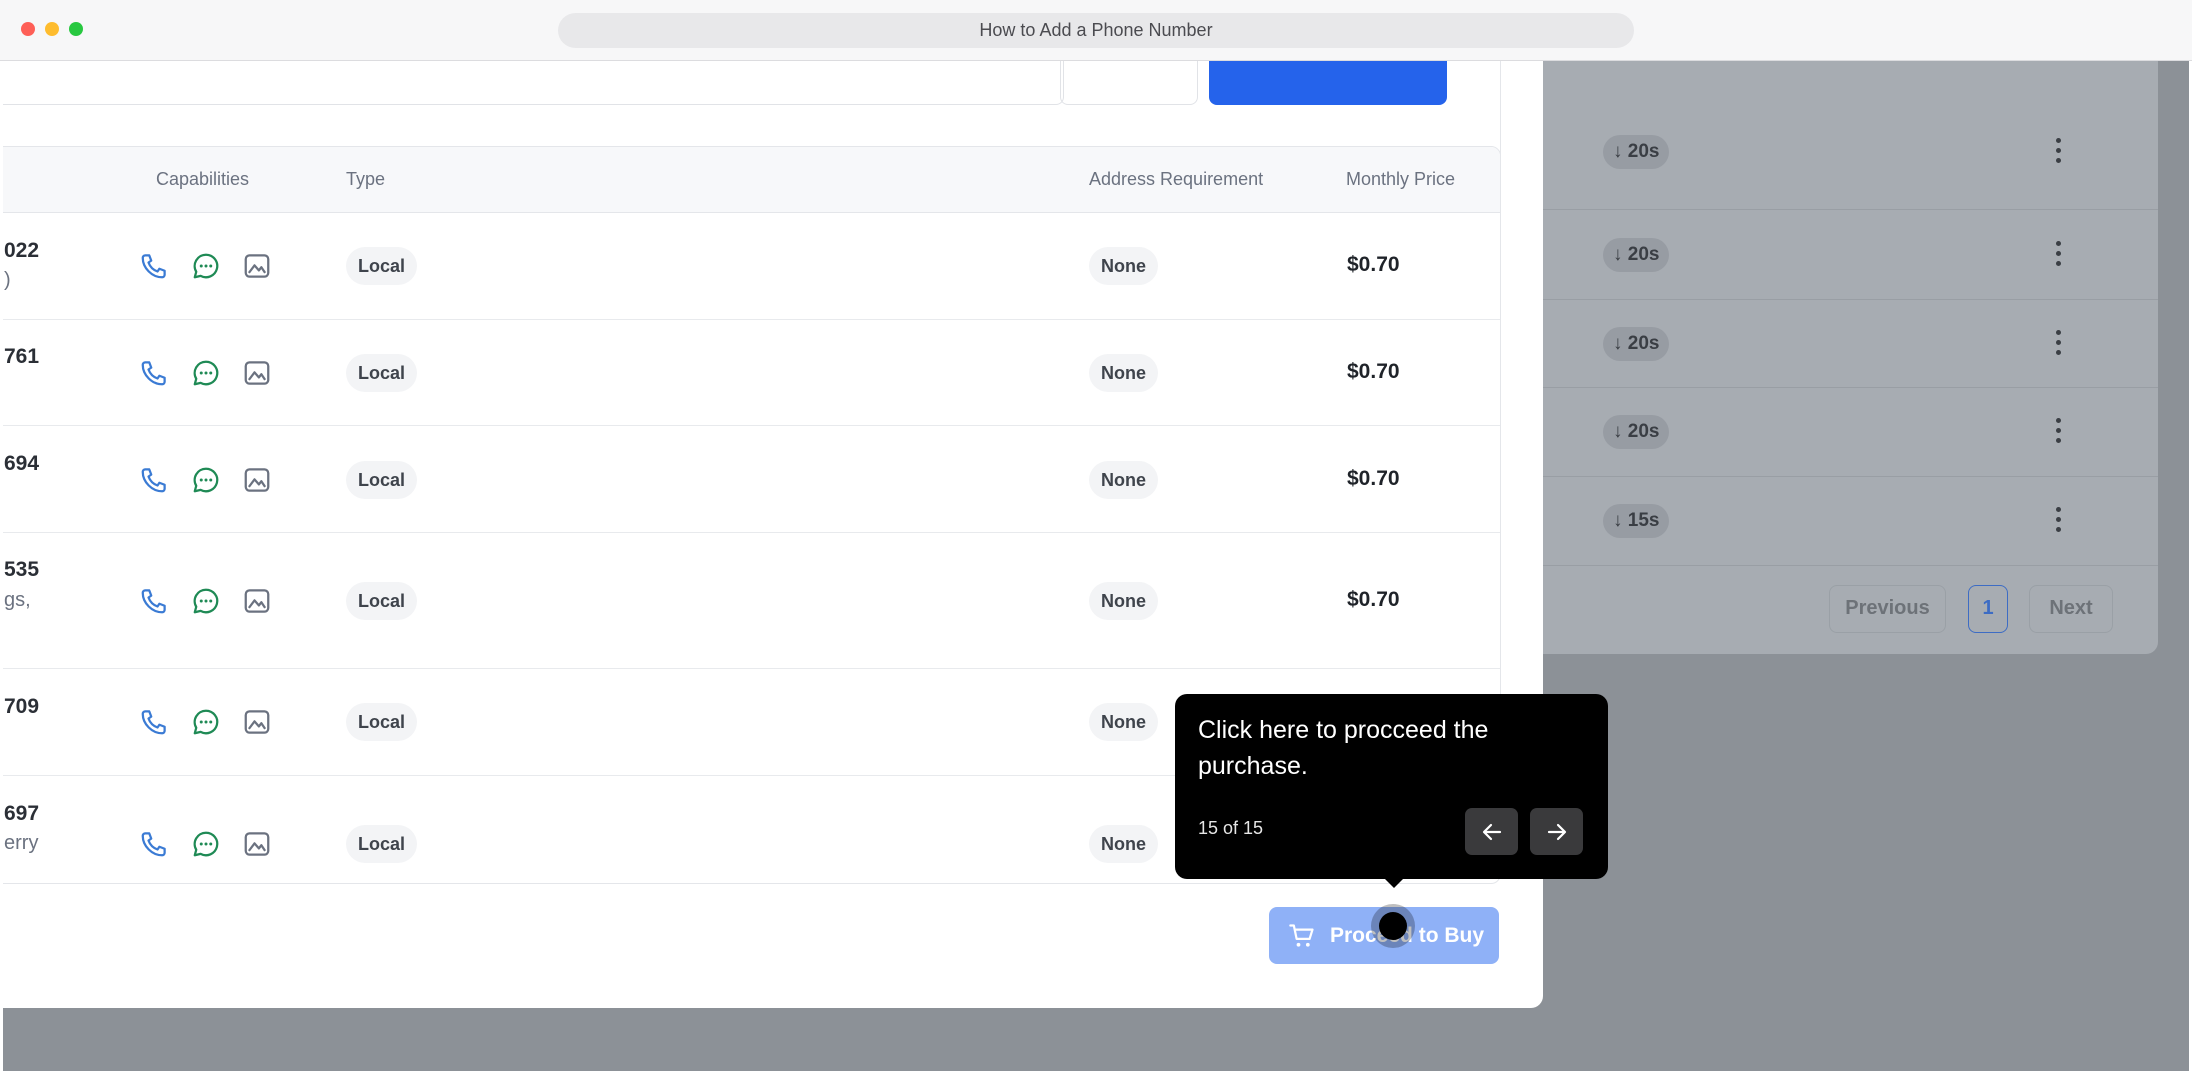 The width and height of the screenshot is (2192, 1080). Describe the element at coordinates (1231, 828) in the screenshot. I see `tour-step-counter: 15 of 15` at that location.